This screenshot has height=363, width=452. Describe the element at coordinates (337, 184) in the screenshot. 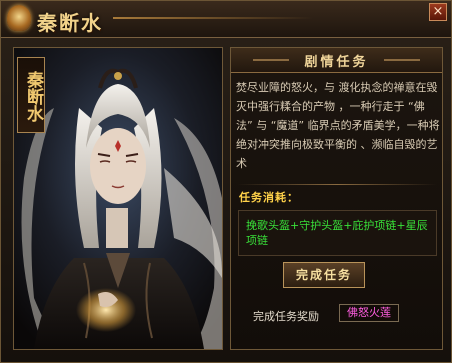

I see `divider` at that location.